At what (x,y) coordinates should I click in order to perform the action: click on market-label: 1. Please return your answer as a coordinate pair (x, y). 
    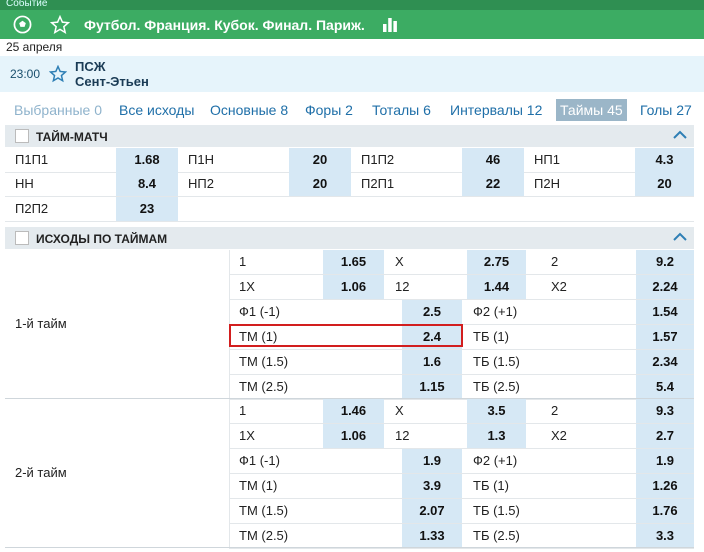
    Looking at the image, I should click on (243, 410).